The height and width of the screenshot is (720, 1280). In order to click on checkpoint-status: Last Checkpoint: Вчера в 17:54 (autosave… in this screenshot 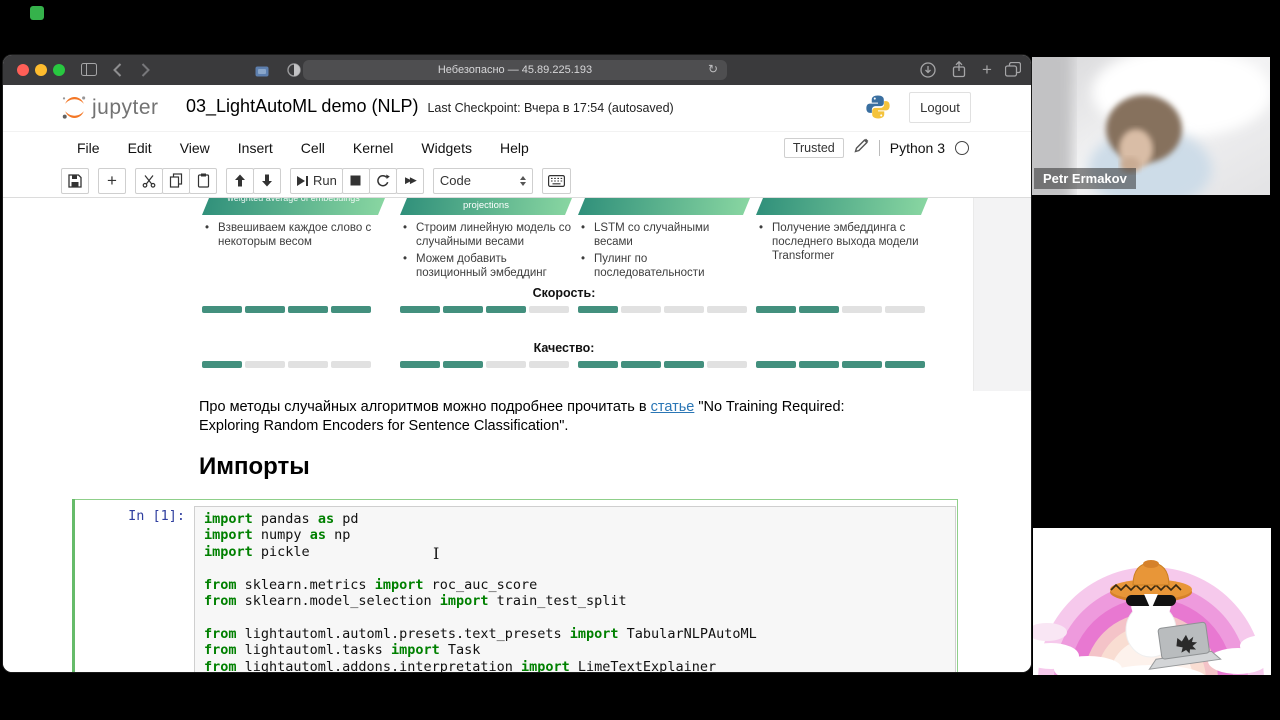, I will do `click(550, 108)`.